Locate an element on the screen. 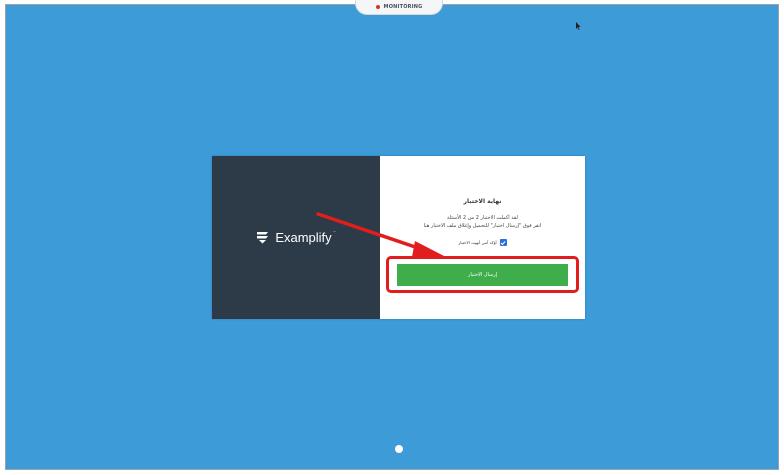 The width and height of the screenshot is (784, 475). check-icon is located at coordinates (503, 242).